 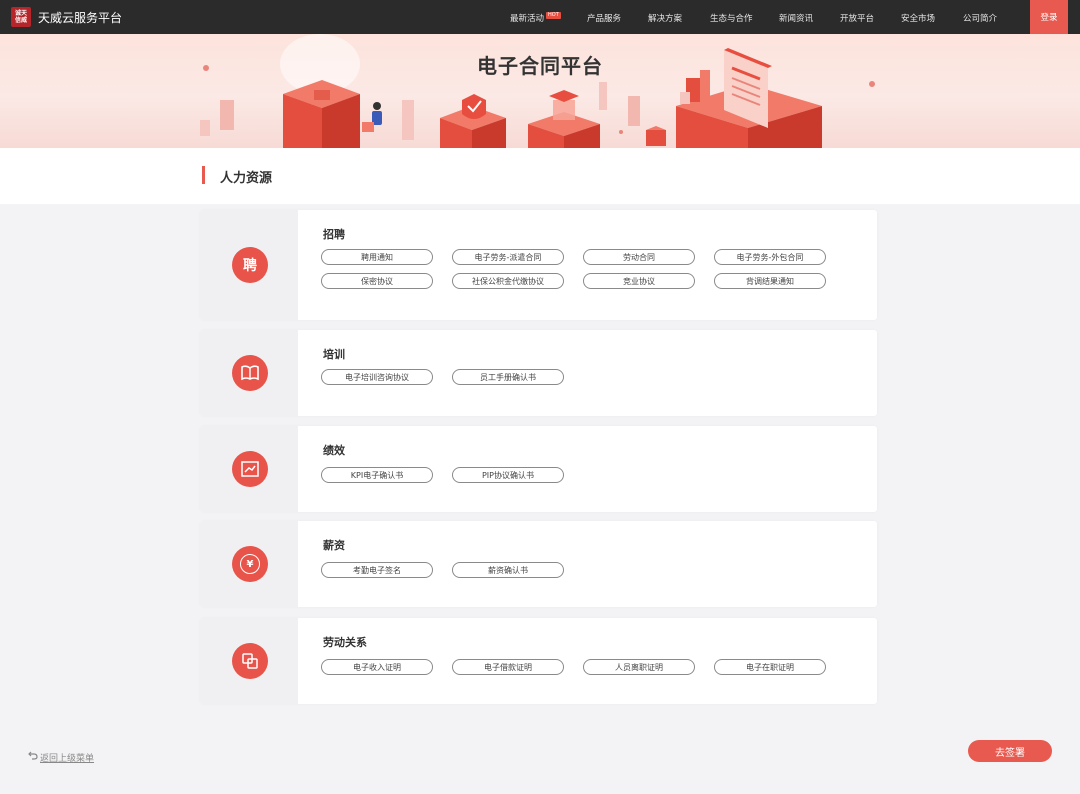 I want to click on category-salary: ¥ 薪资 考勤电子签名 薪资确认书, so click(x=538, y=564).